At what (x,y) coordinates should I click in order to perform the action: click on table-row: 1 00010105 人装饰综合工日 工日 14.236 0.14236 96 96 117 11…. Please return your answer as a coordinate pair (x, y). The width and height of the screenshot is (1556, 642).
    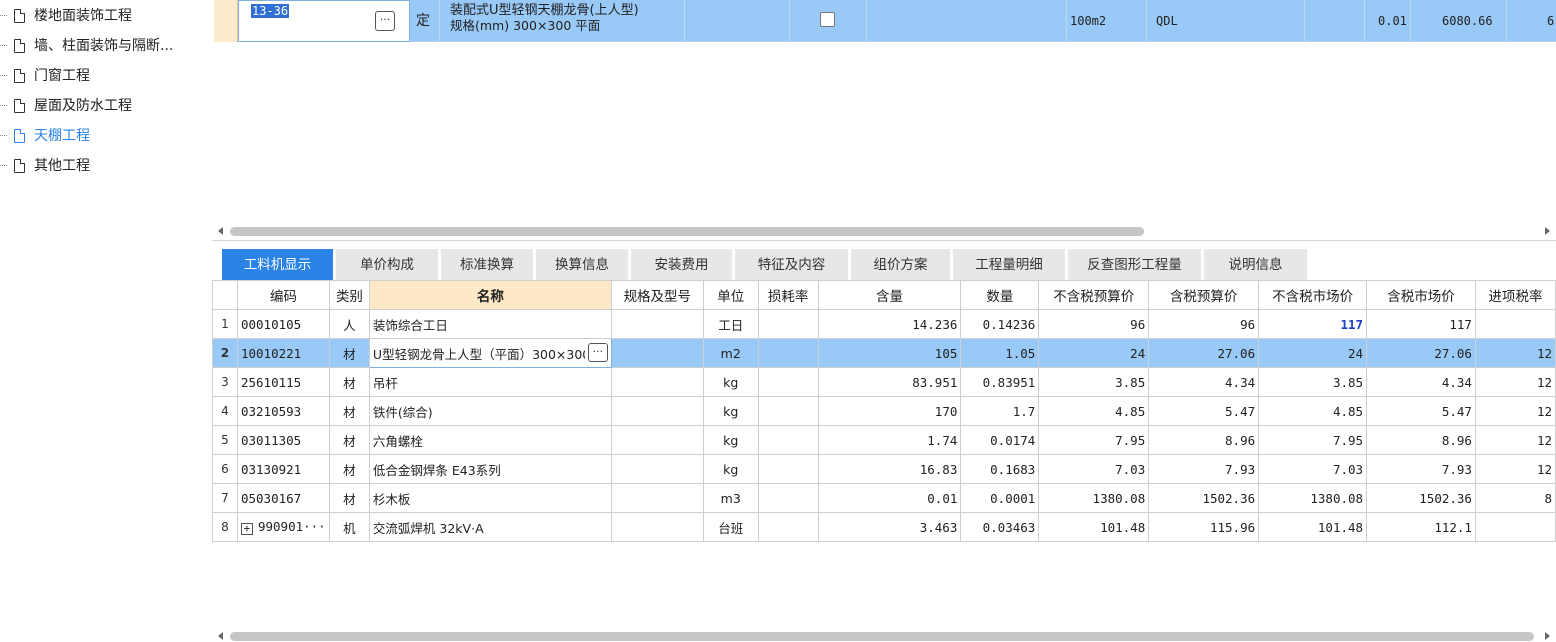
    Looking at the image, I should click on (884, 324).